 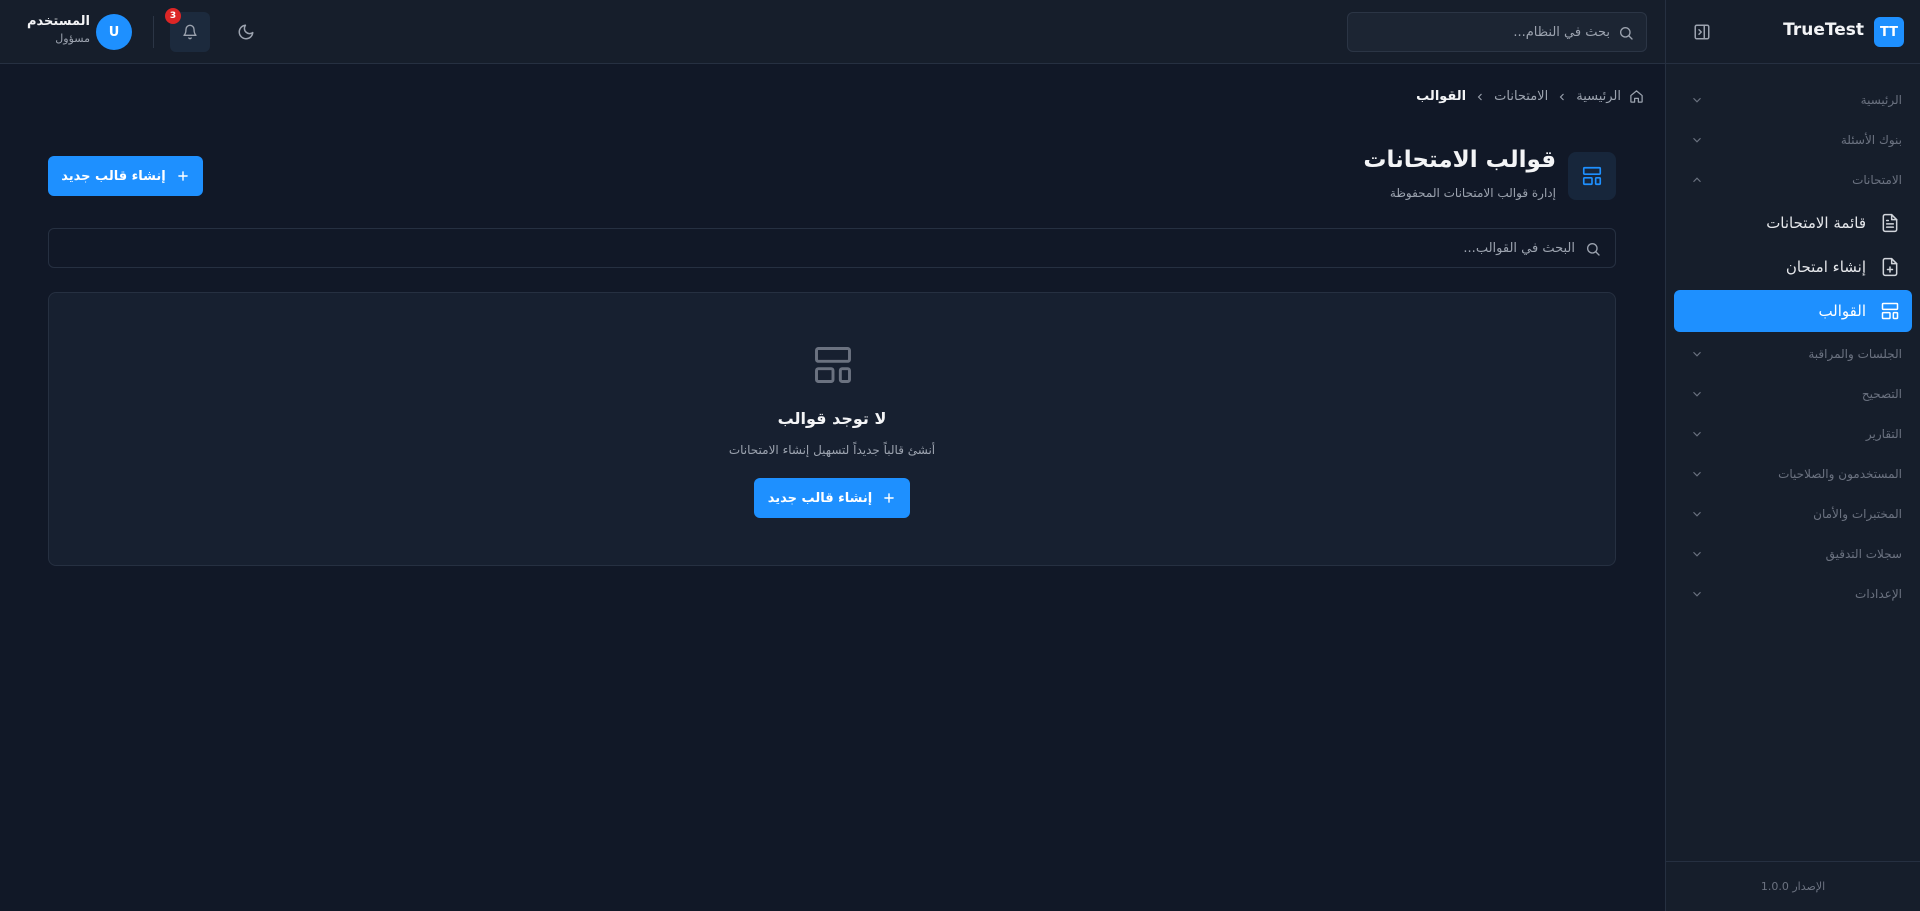 What do you see at coordinates (1793, 100) in the screenshot?
I see `sidebar-group-home: الرئيسية` at bounding box center [1793, 100].